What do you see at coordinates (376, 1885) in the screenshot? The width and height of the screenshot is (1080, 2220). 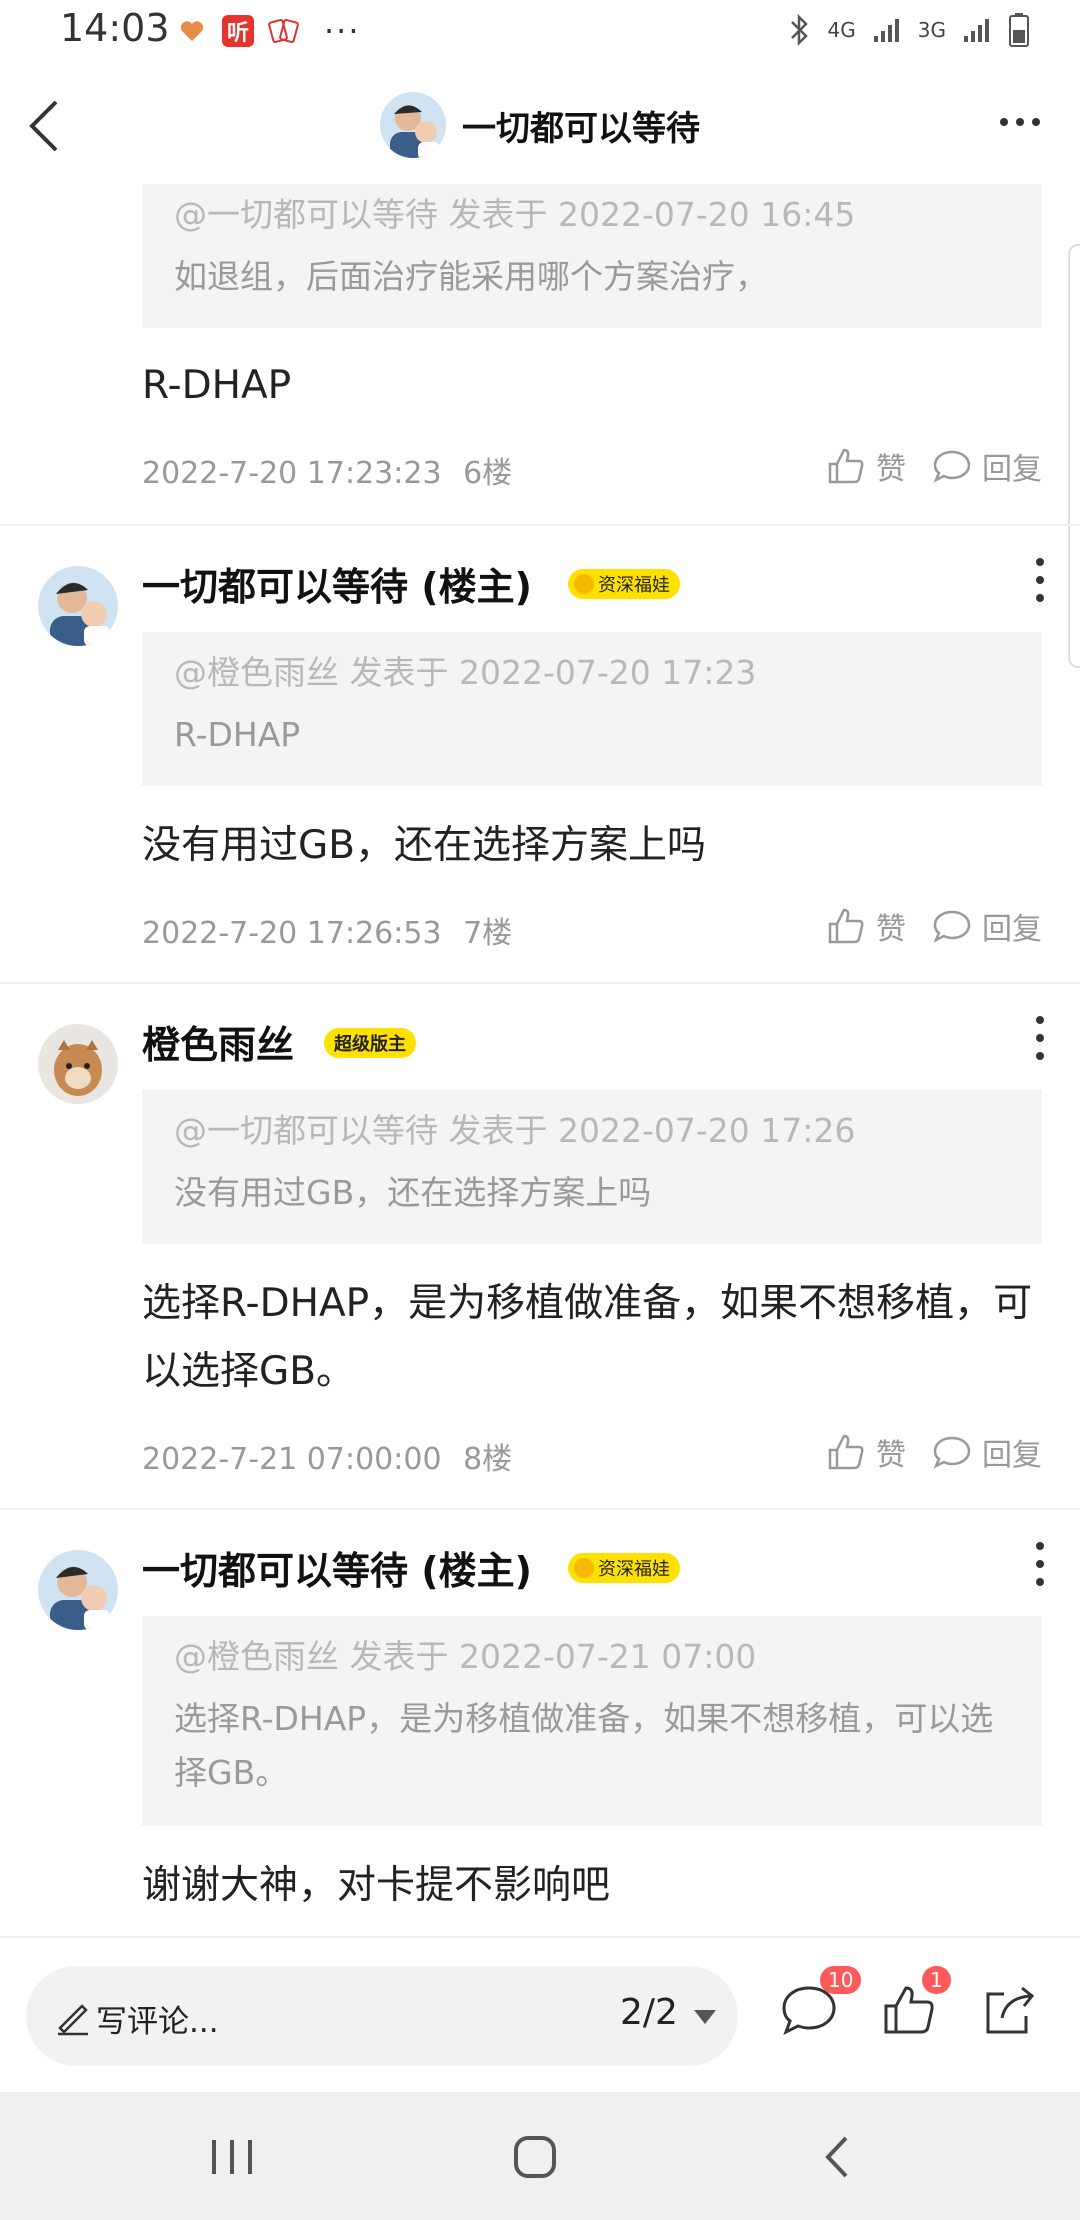 I see `post-content: 谢谢大神，对卡提不影响吧` at bounding box center [376, 1885].